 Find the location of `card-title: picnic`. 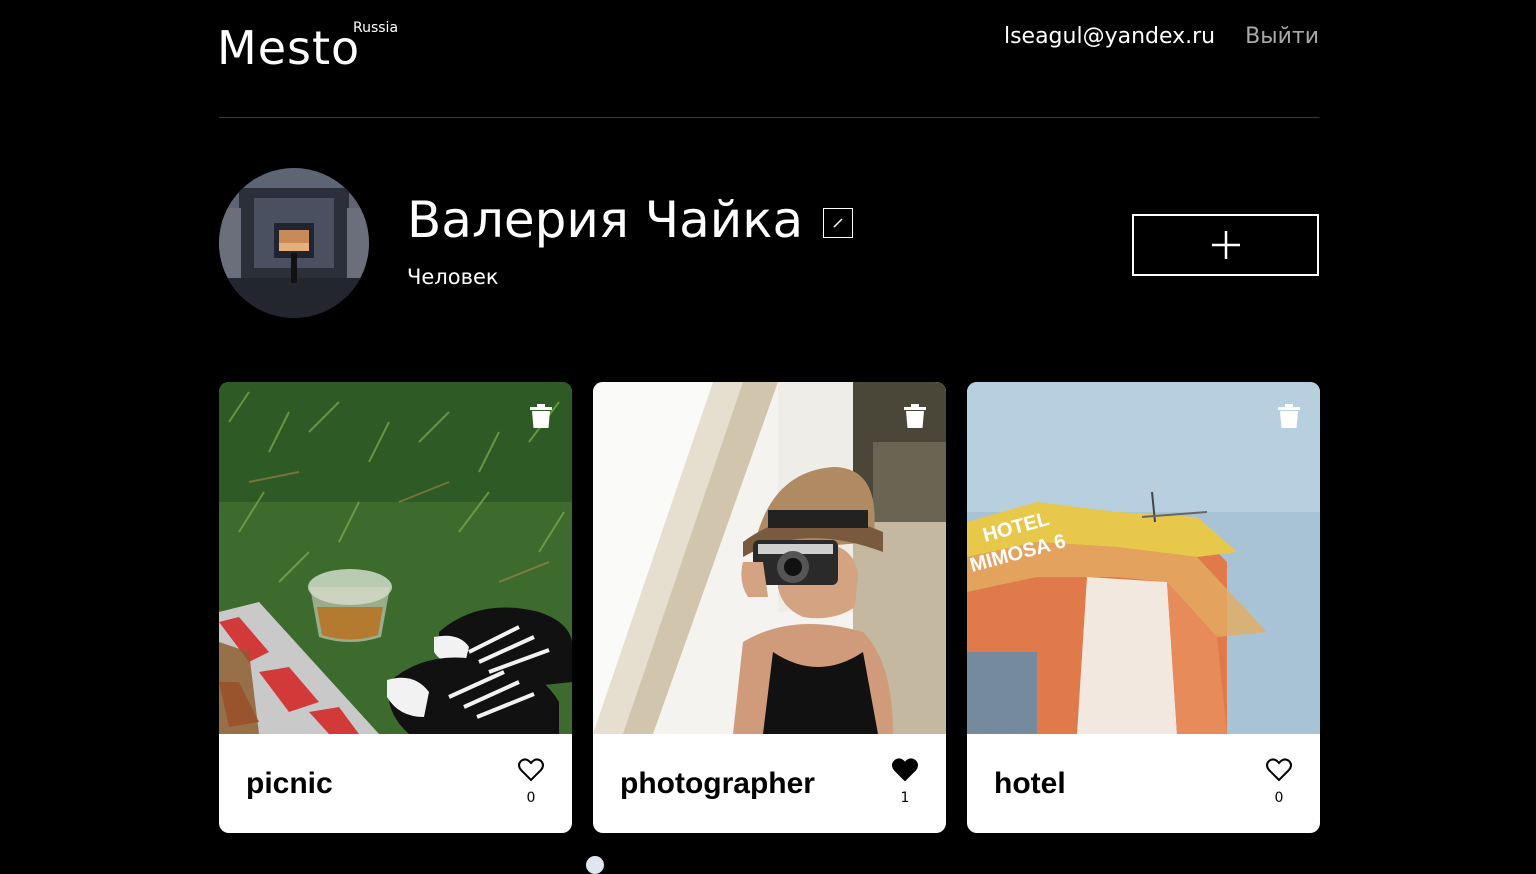

card-title: picnic is located at coordinates (289, 783).